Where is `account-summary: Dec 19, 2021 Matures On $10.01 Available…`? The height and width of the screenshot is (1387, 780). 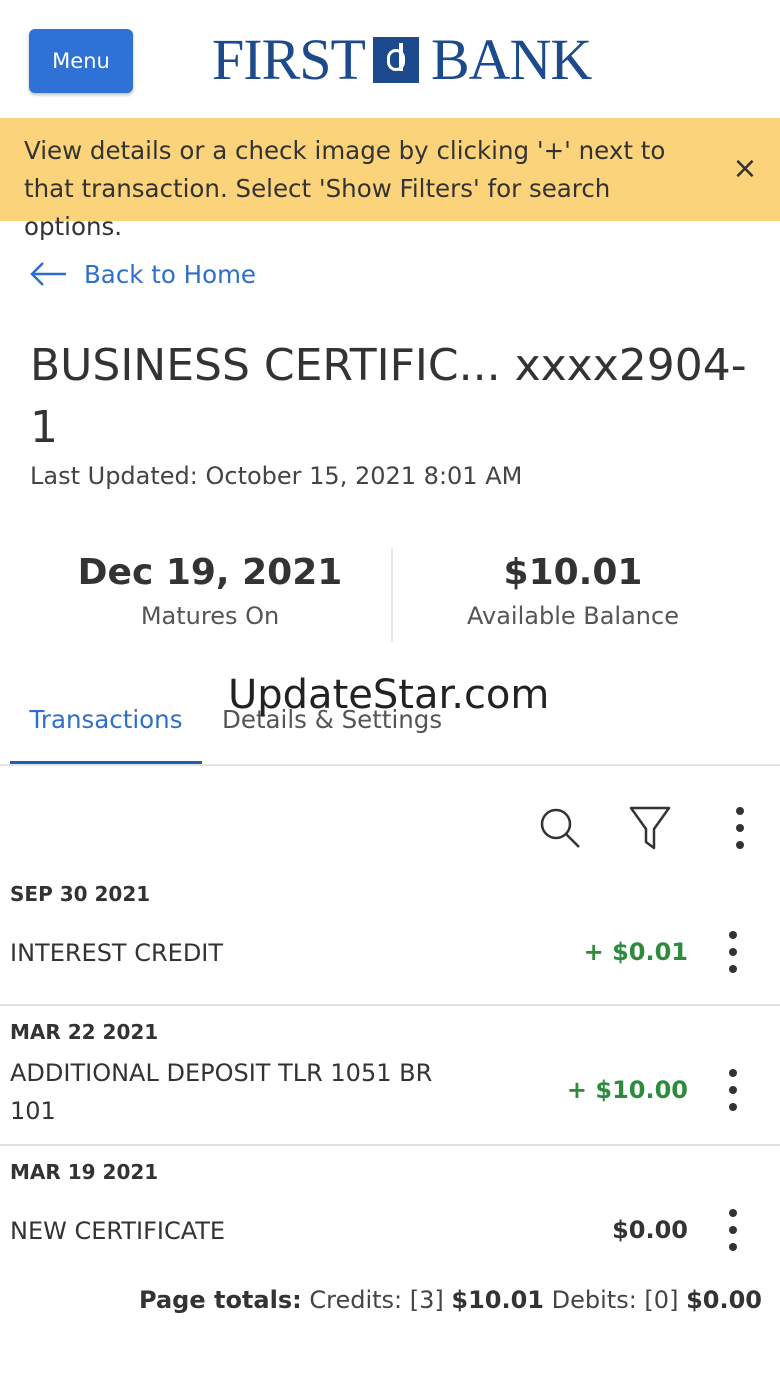 account-summary: Dec 19, 2021 Matures On $10.01 Available… is located at coordinates (390, 595).